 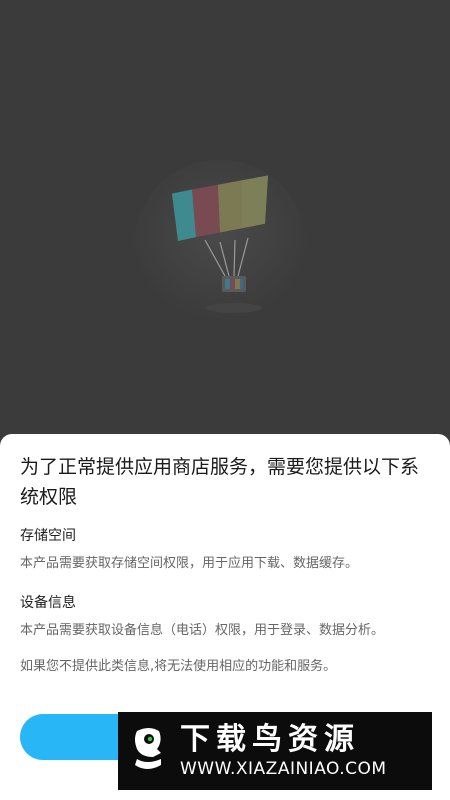 What do you see at coordinates (283, 769) in the screenshot?
I see `watermark-url: WWW.XIAZAINIAO.COM` at bounding box center [283, 769].